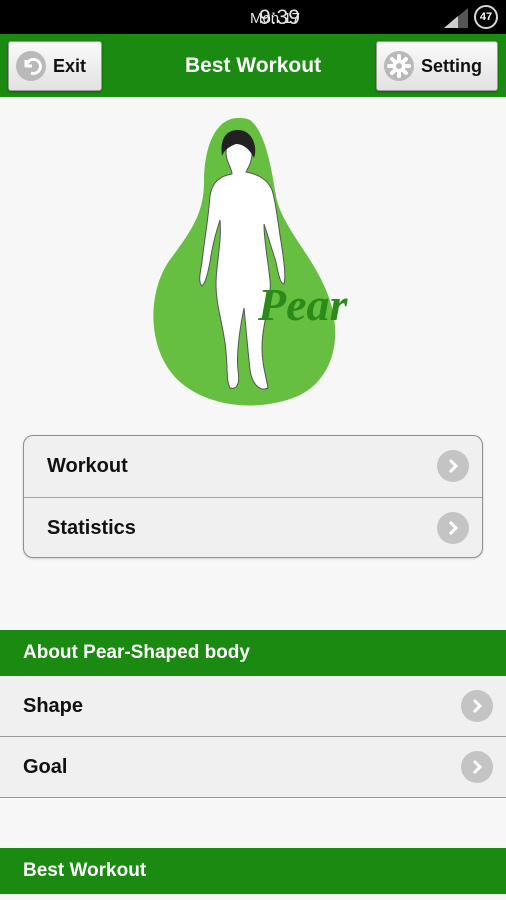 The image size is (506, 900). What do you see at coordinates (456, 18) in the screenshot?
I see `signal-icon` at bounding box center [456, 18].